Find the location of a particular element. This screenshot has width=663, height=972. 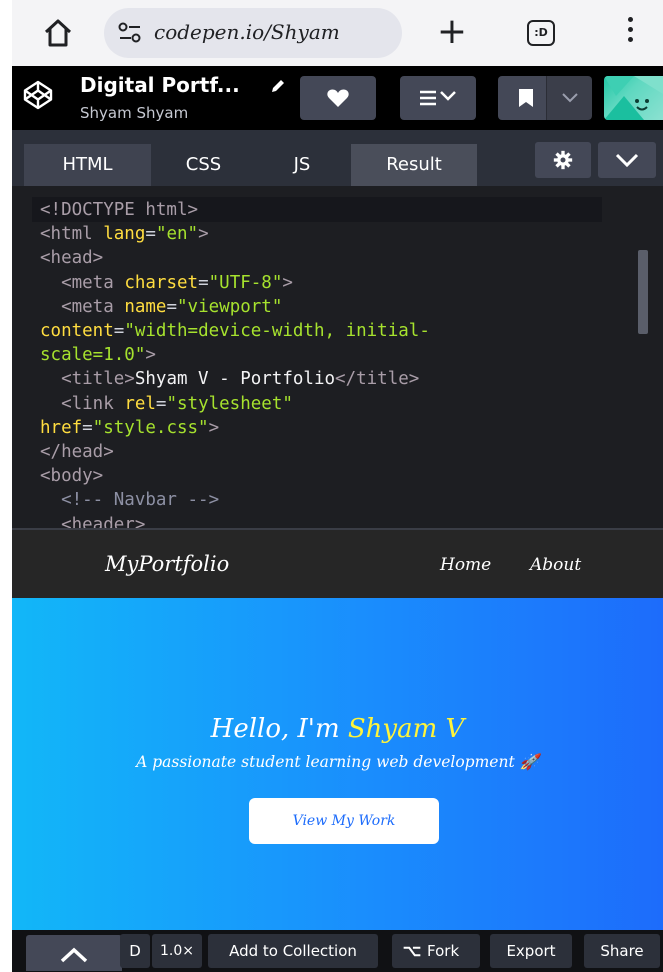

heart-icon is located at coordinates (338, 98).